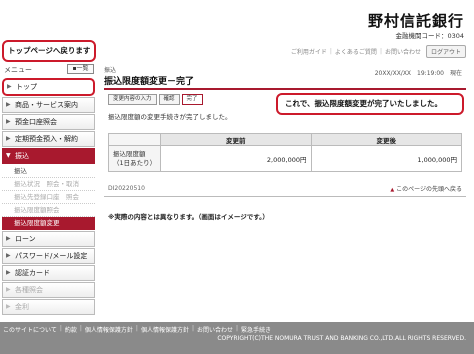 The width and height of the screenshot is (474, 354). Describe the element at coordinates (149, 82) in the screenshot. I see `page-title: 振込限度額変更－完了` at that location.